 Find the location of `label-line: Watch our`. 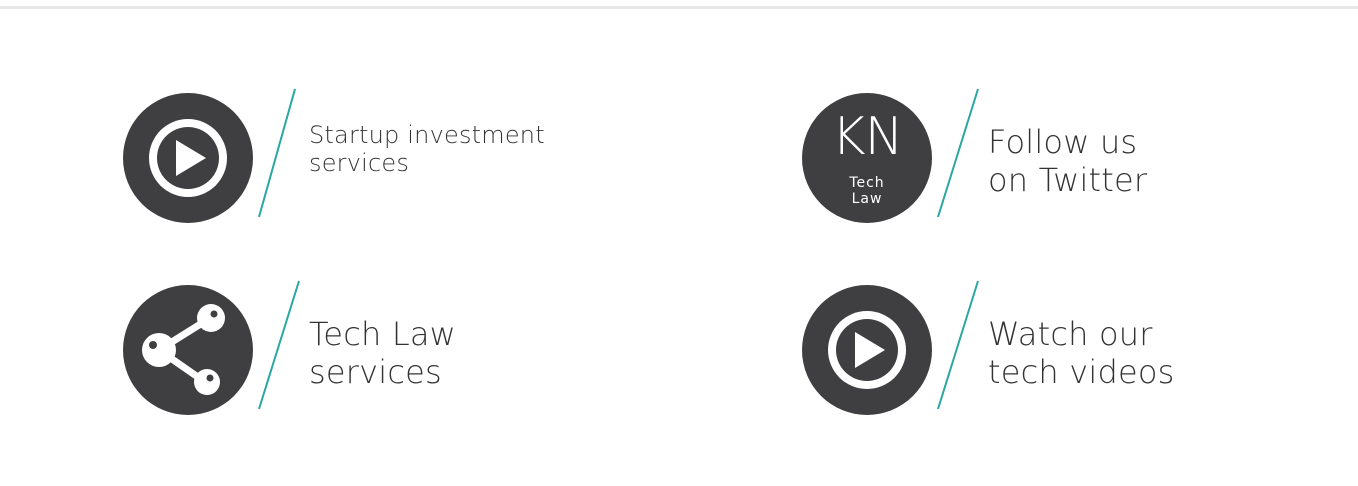

label-line: Watch our is located at coordinates (1070, 334).